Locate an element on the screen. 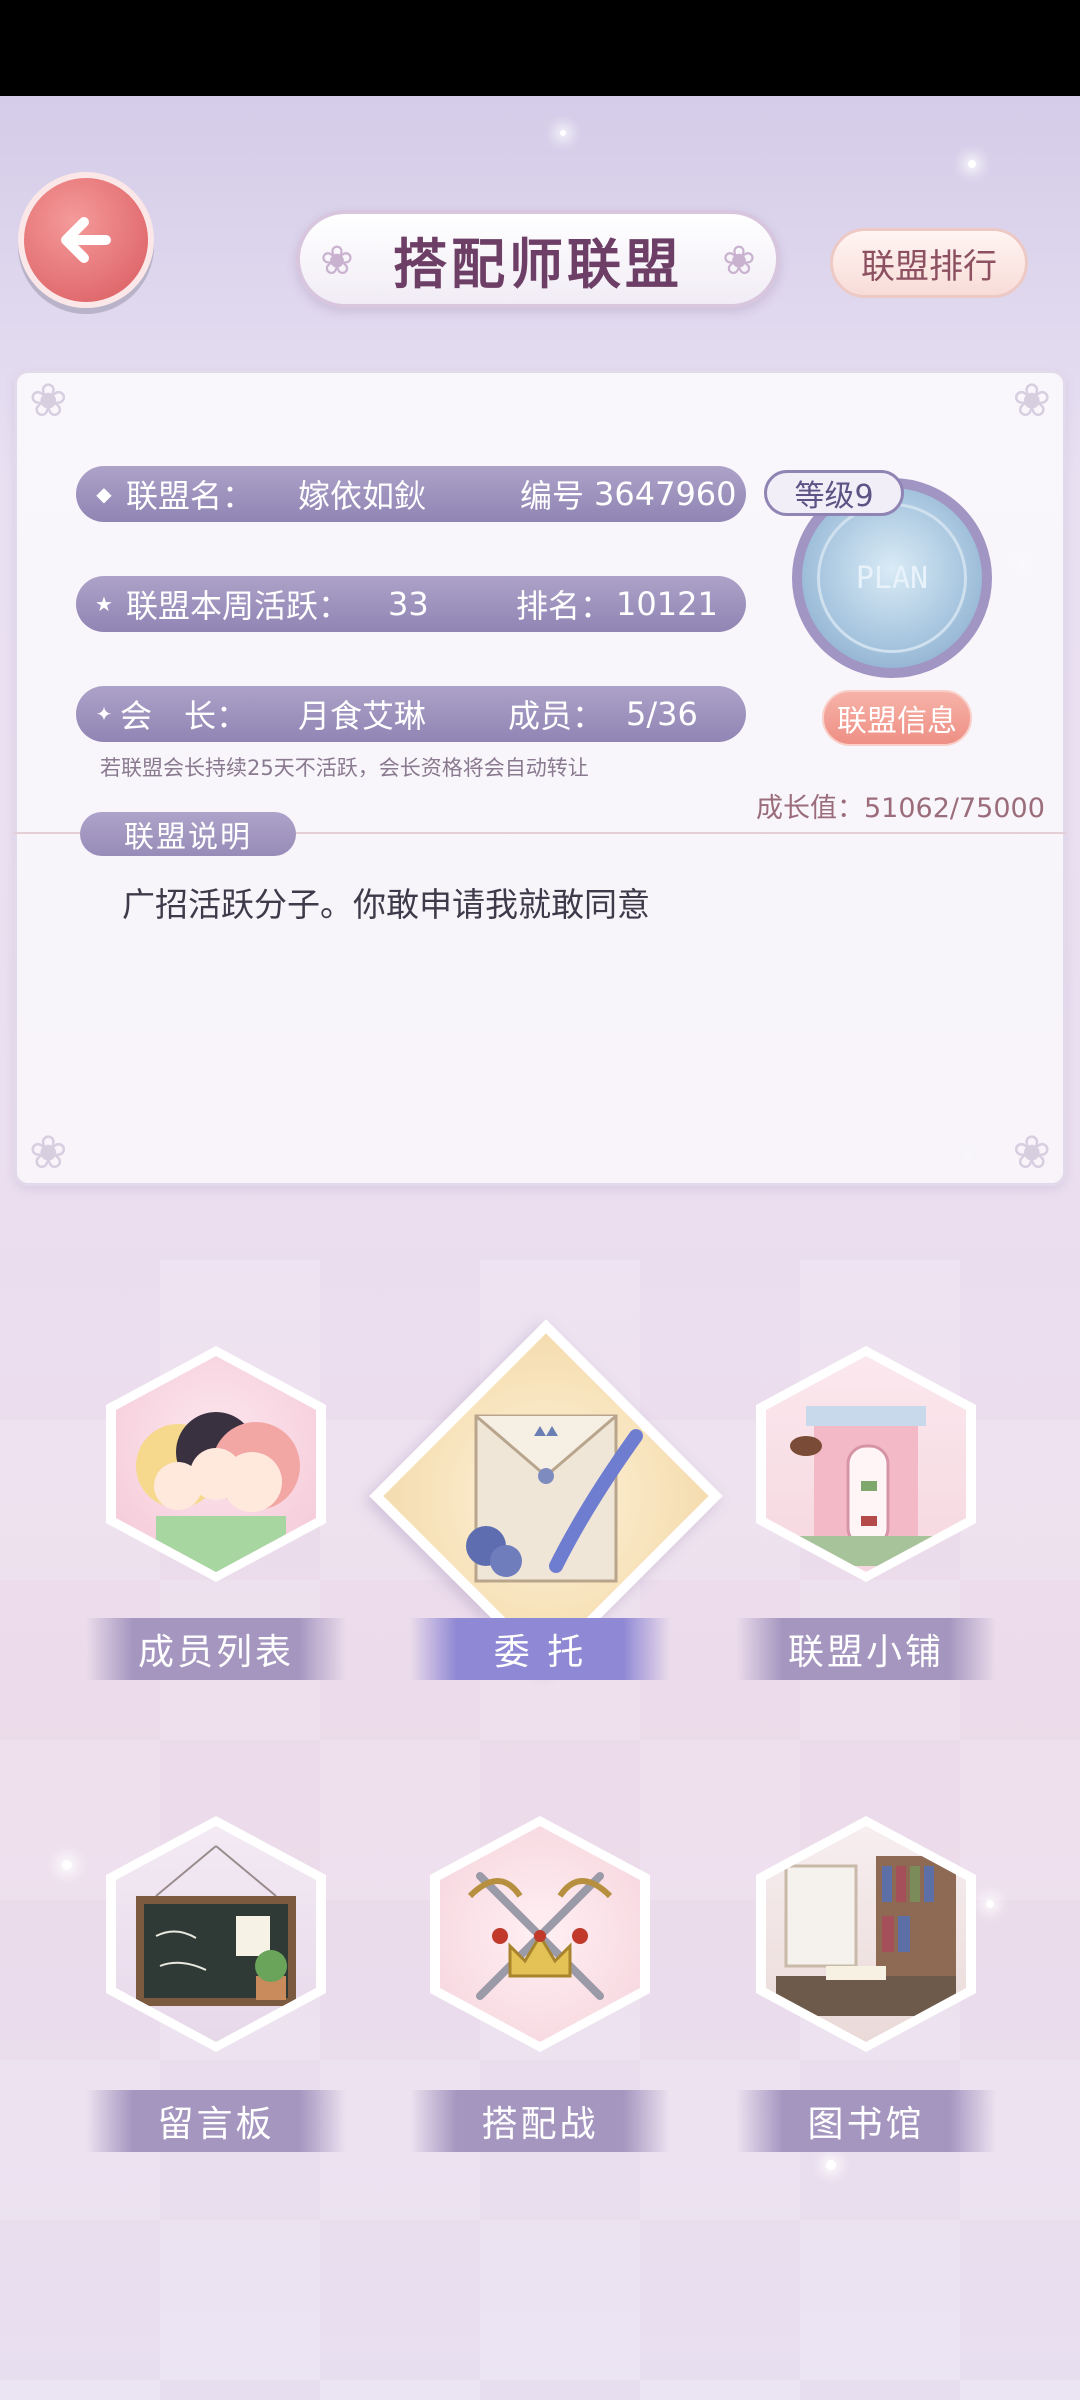 The height and width of the screenshot is (2400, 1080). members-list-label: 成员列表 is located at coordinates (216, 1649).